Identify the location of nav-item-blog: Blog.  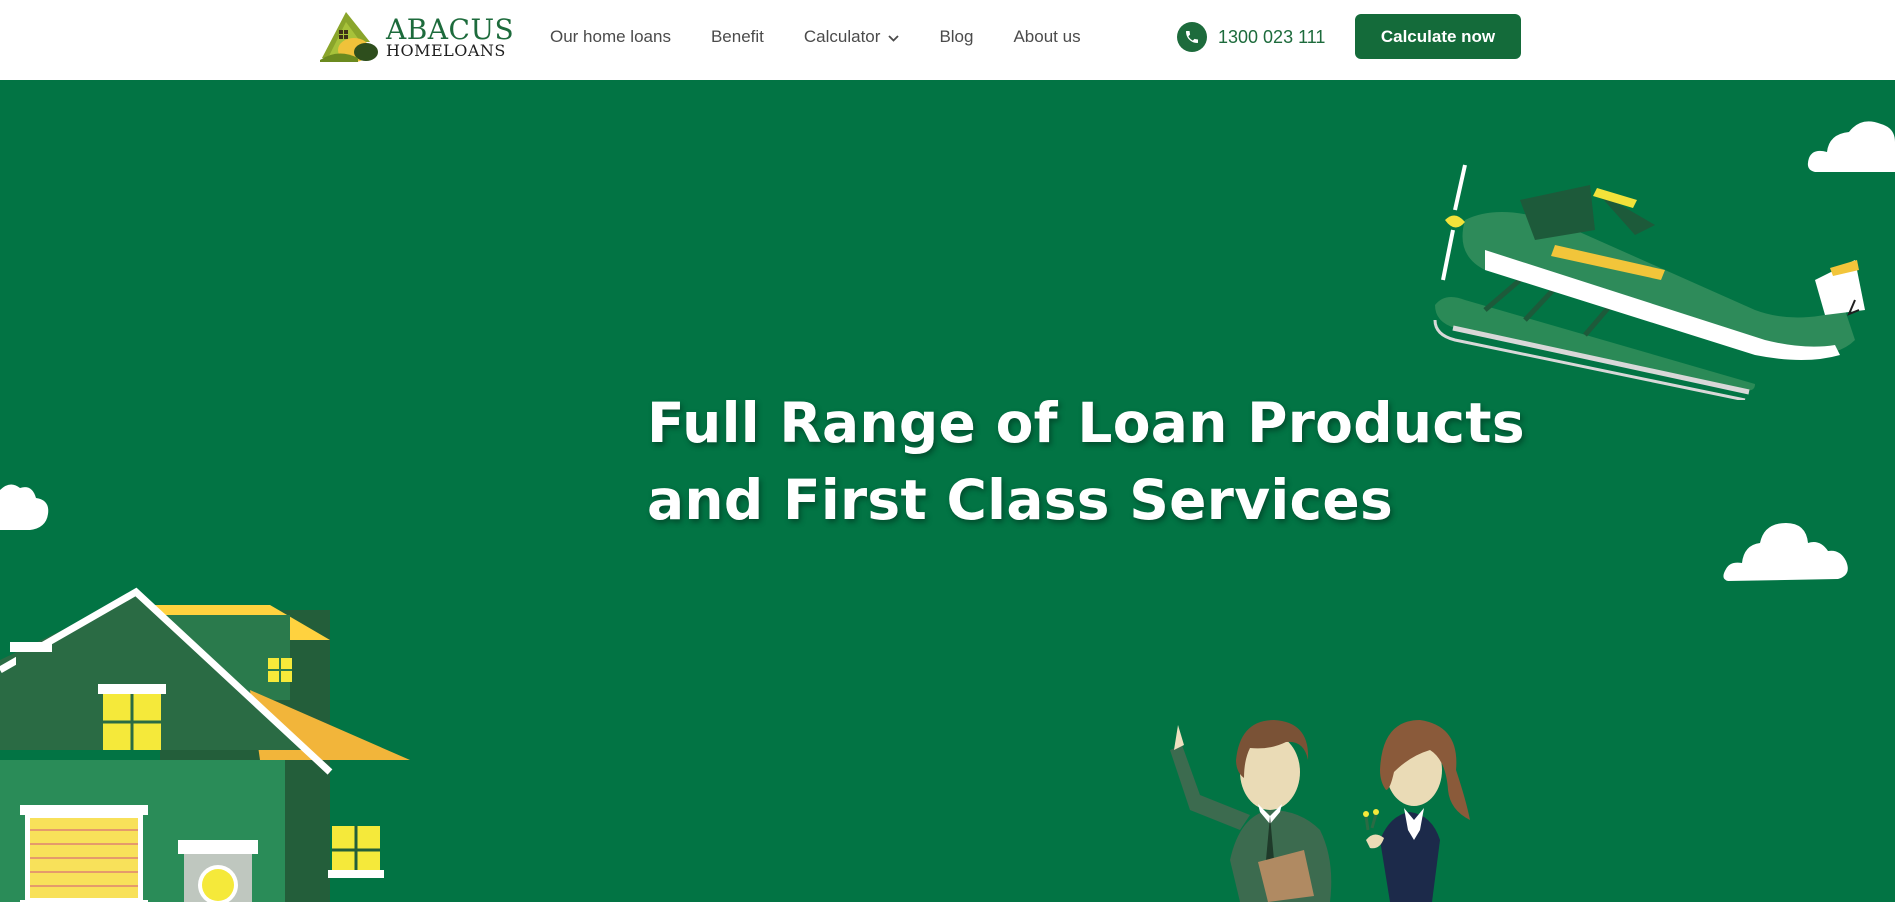
(956, 37).